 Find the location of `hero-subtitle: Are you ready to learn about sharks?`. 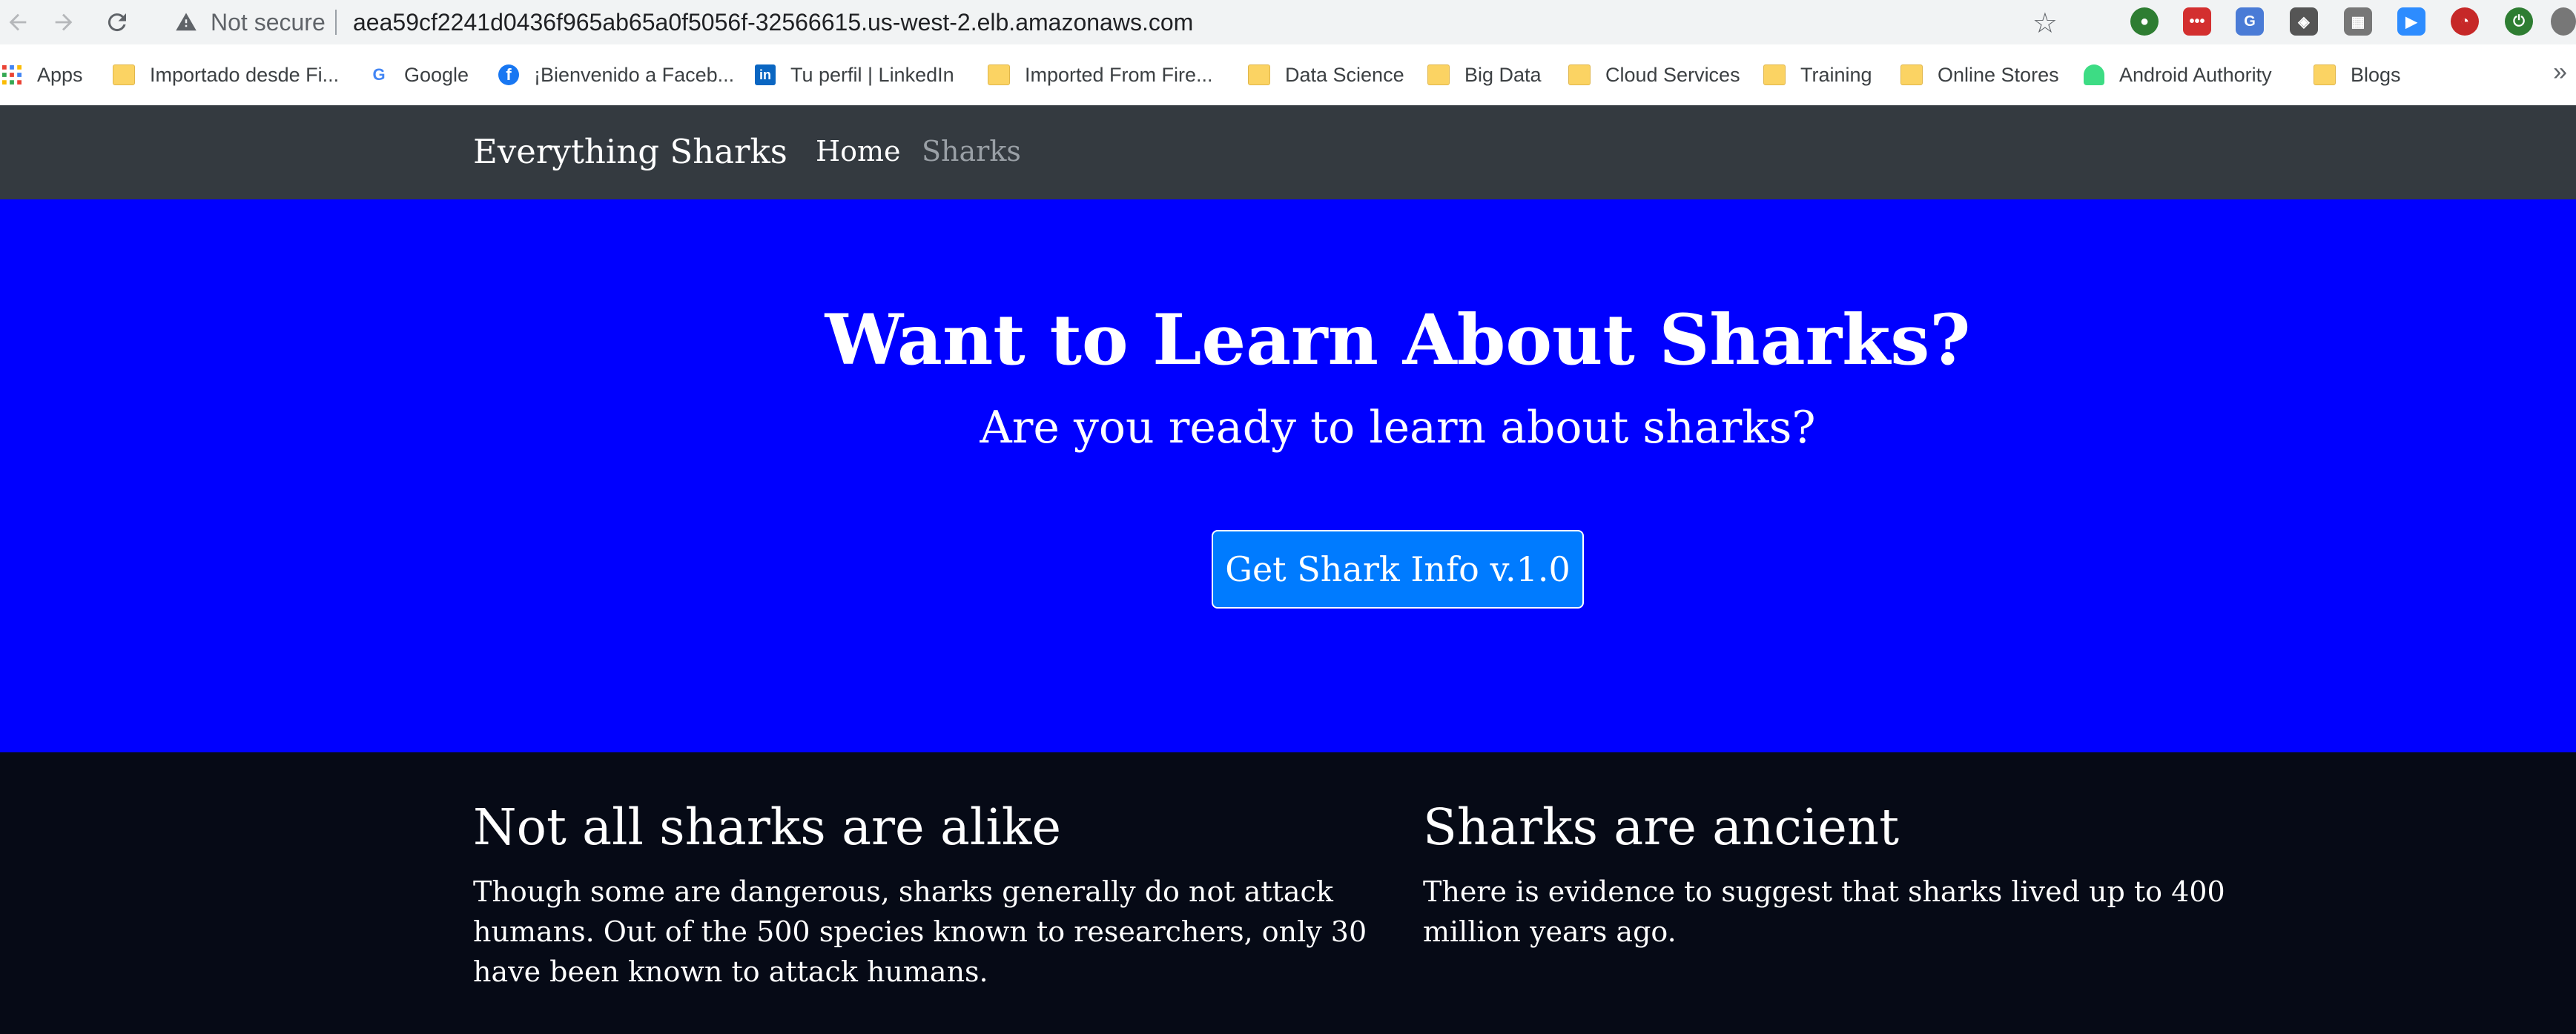

hero-subtitle: Are you ready to learn about sharks? is located at coordinates (1398, 428).